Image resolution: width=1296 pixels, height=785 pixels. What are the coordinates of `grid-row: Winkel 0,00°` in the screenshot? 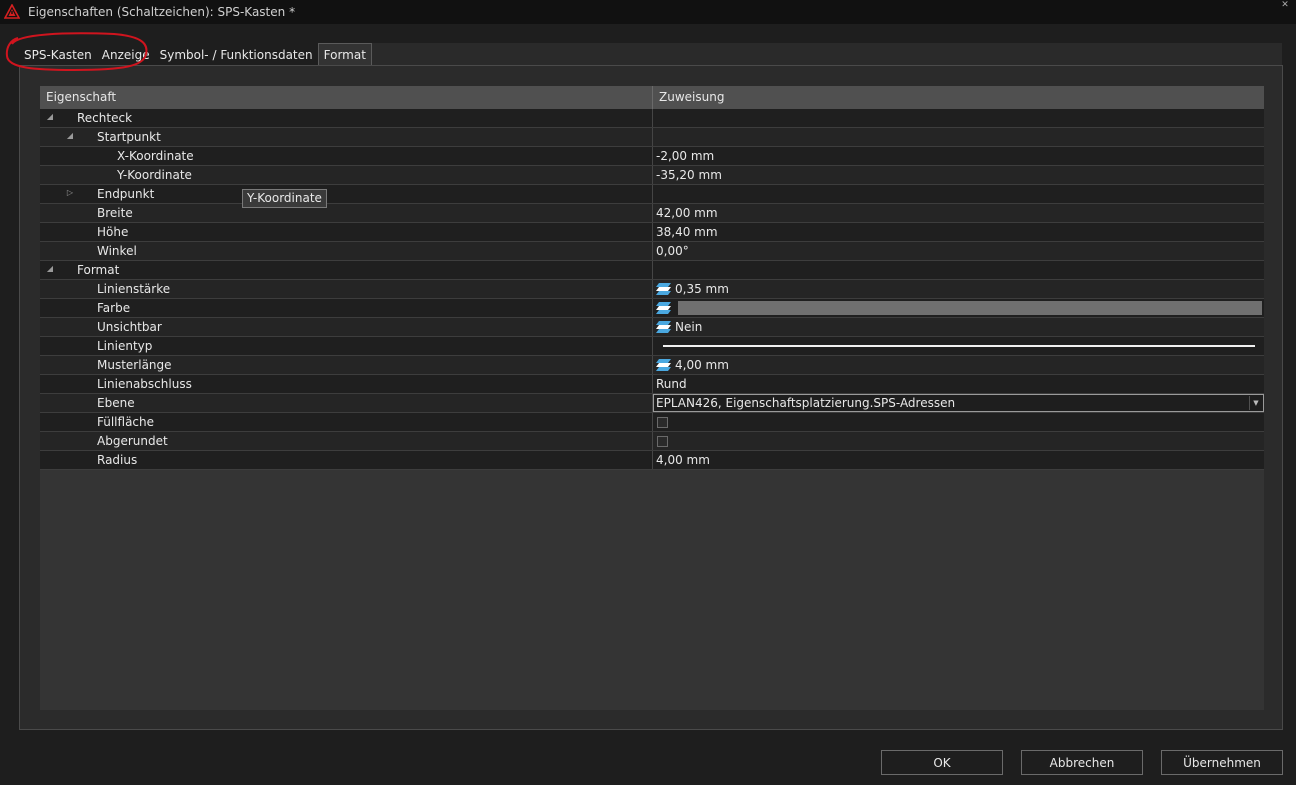 It's located at (652, 251).